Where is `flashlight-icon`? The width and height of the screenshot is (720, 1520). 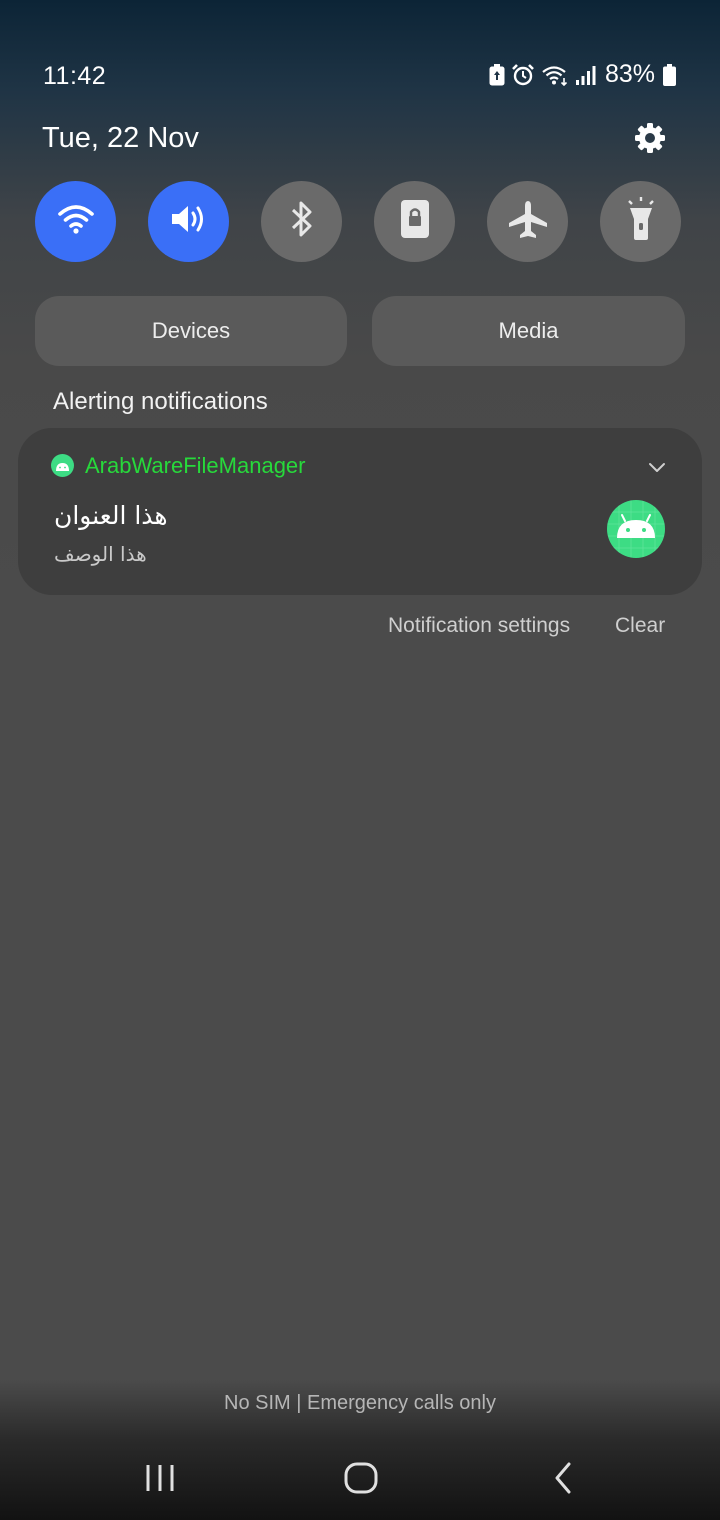
flashlight-icon is located at coordinates (641, 221).